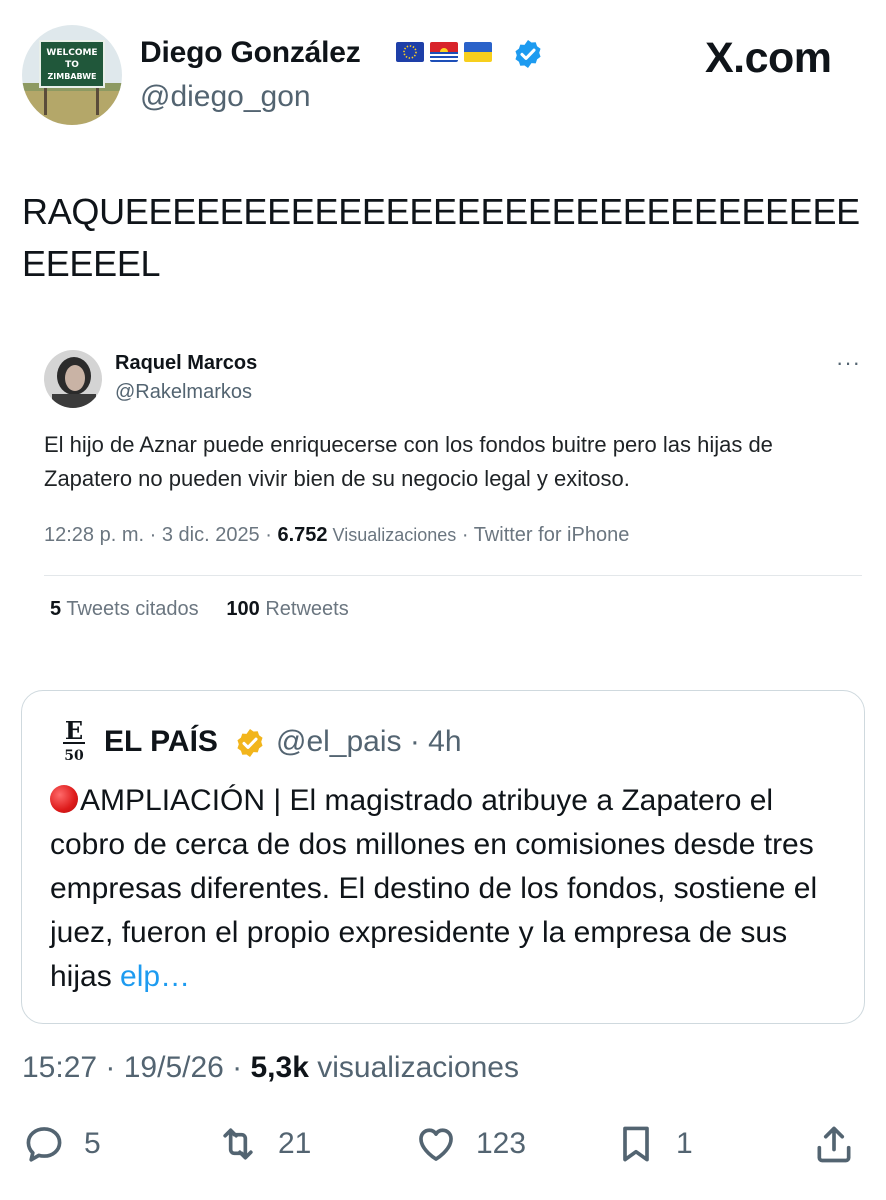 The image size is (886, 1200). What do you see at coordinates (369, 742) in the screenshot?
I see `quoted-author-handle: @el_pais · 4h` at bounding box center [369, 742].